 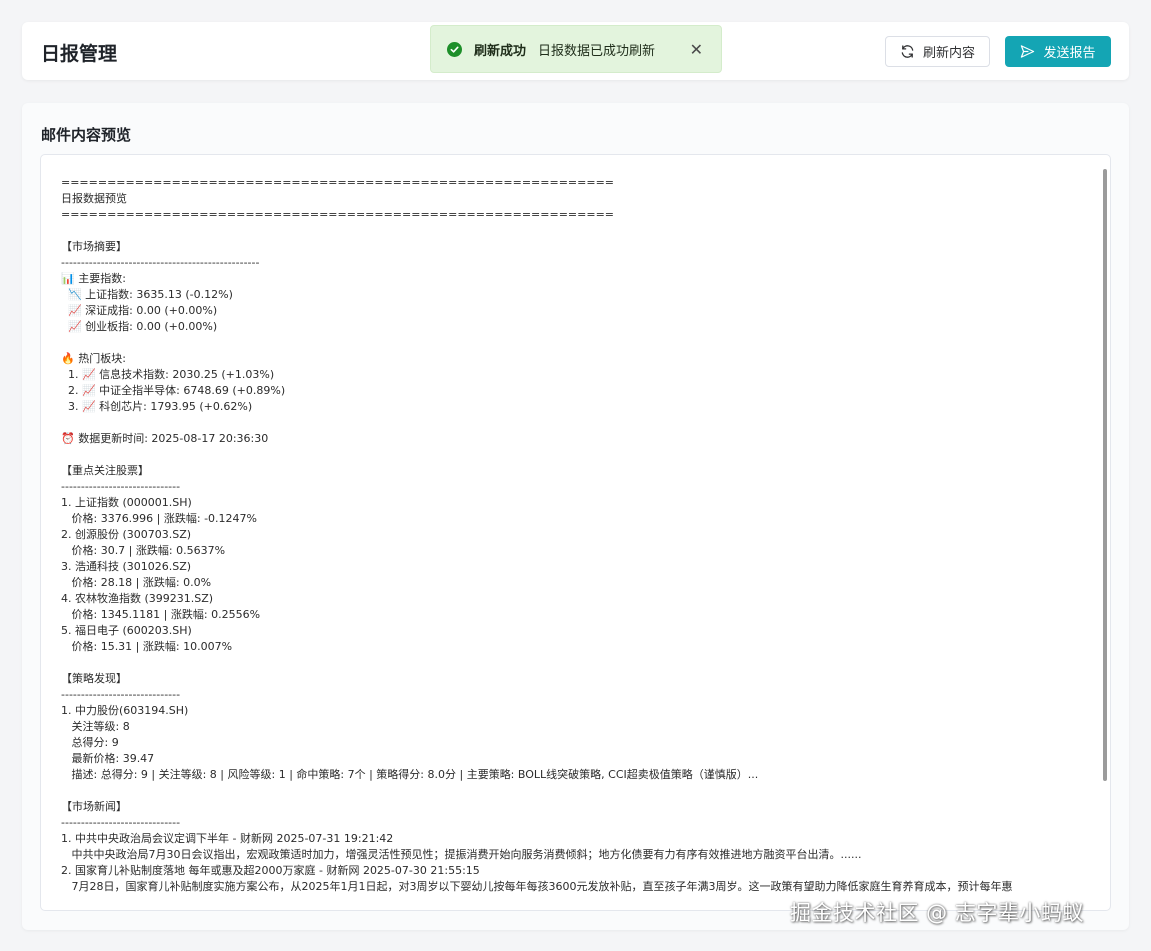 What do you see at coordinates (95, 726) in the screenshot?
I see `preview-line: 关注等级: 8` at bounding box center [95, 726].